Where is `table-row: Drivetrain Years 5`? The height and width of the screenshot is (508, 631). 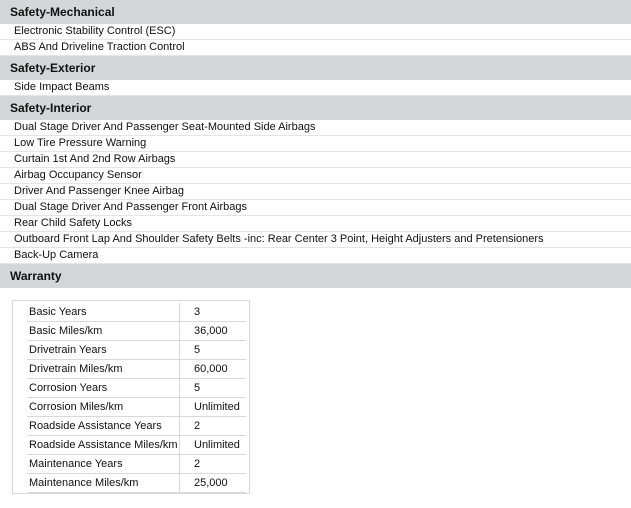
table-row: Drivetrain Years 5 is located at coordinates (136, 350).